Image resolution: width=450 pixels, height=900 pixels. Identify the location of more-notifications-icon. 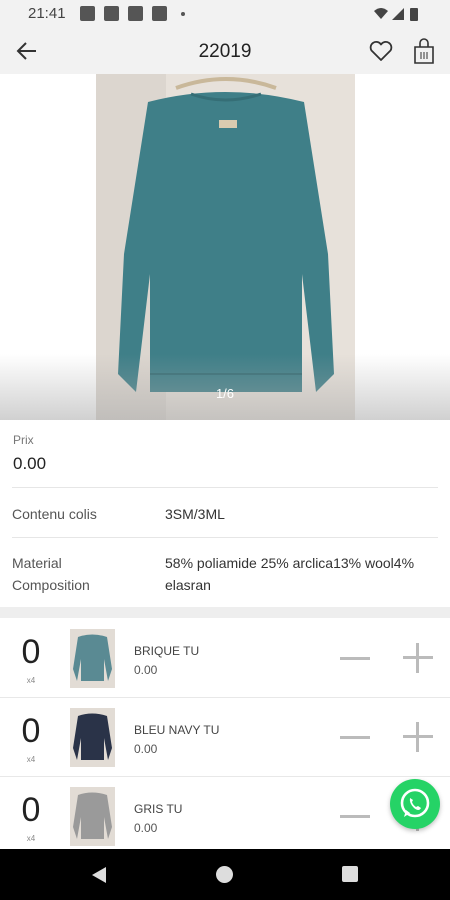
(183, 14).